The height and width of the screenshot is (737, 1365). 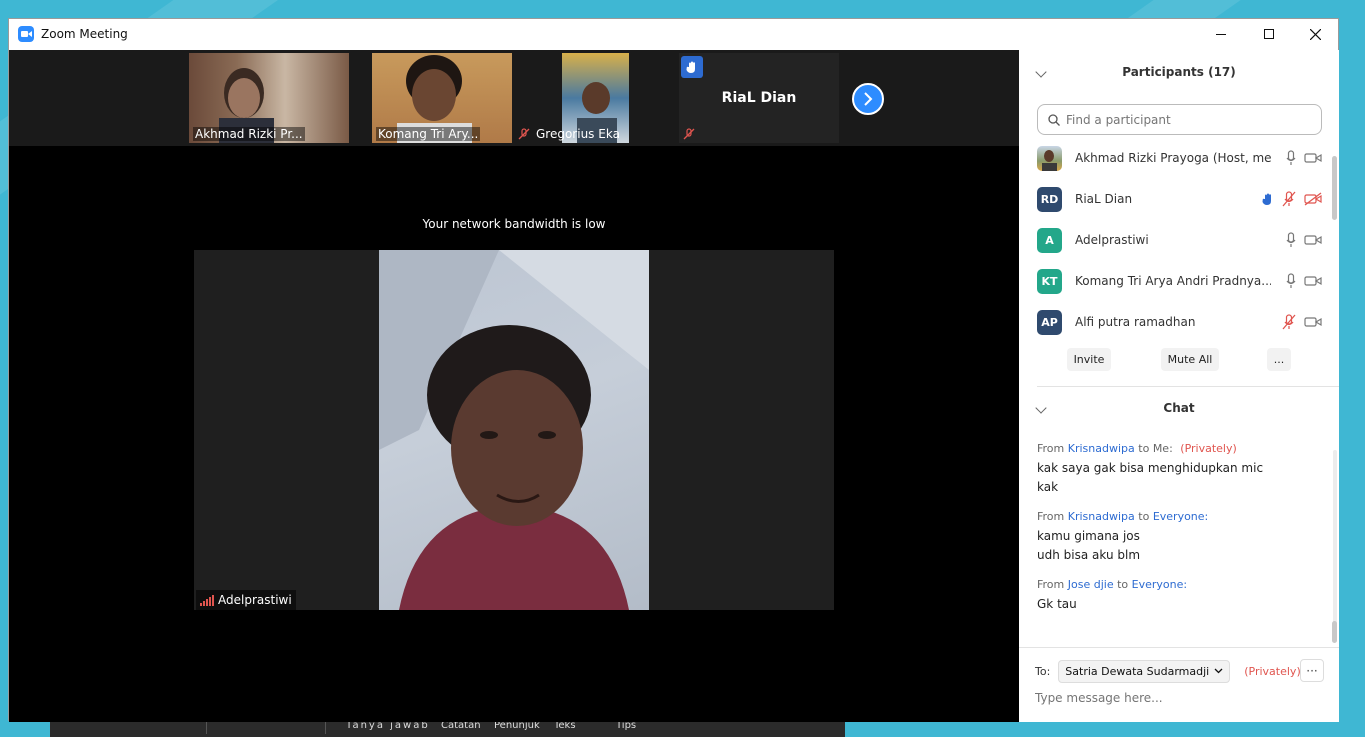 I want to click on chat-message: From Jose djie to Everyone: Gk tau, so click(x=1177, y=596).